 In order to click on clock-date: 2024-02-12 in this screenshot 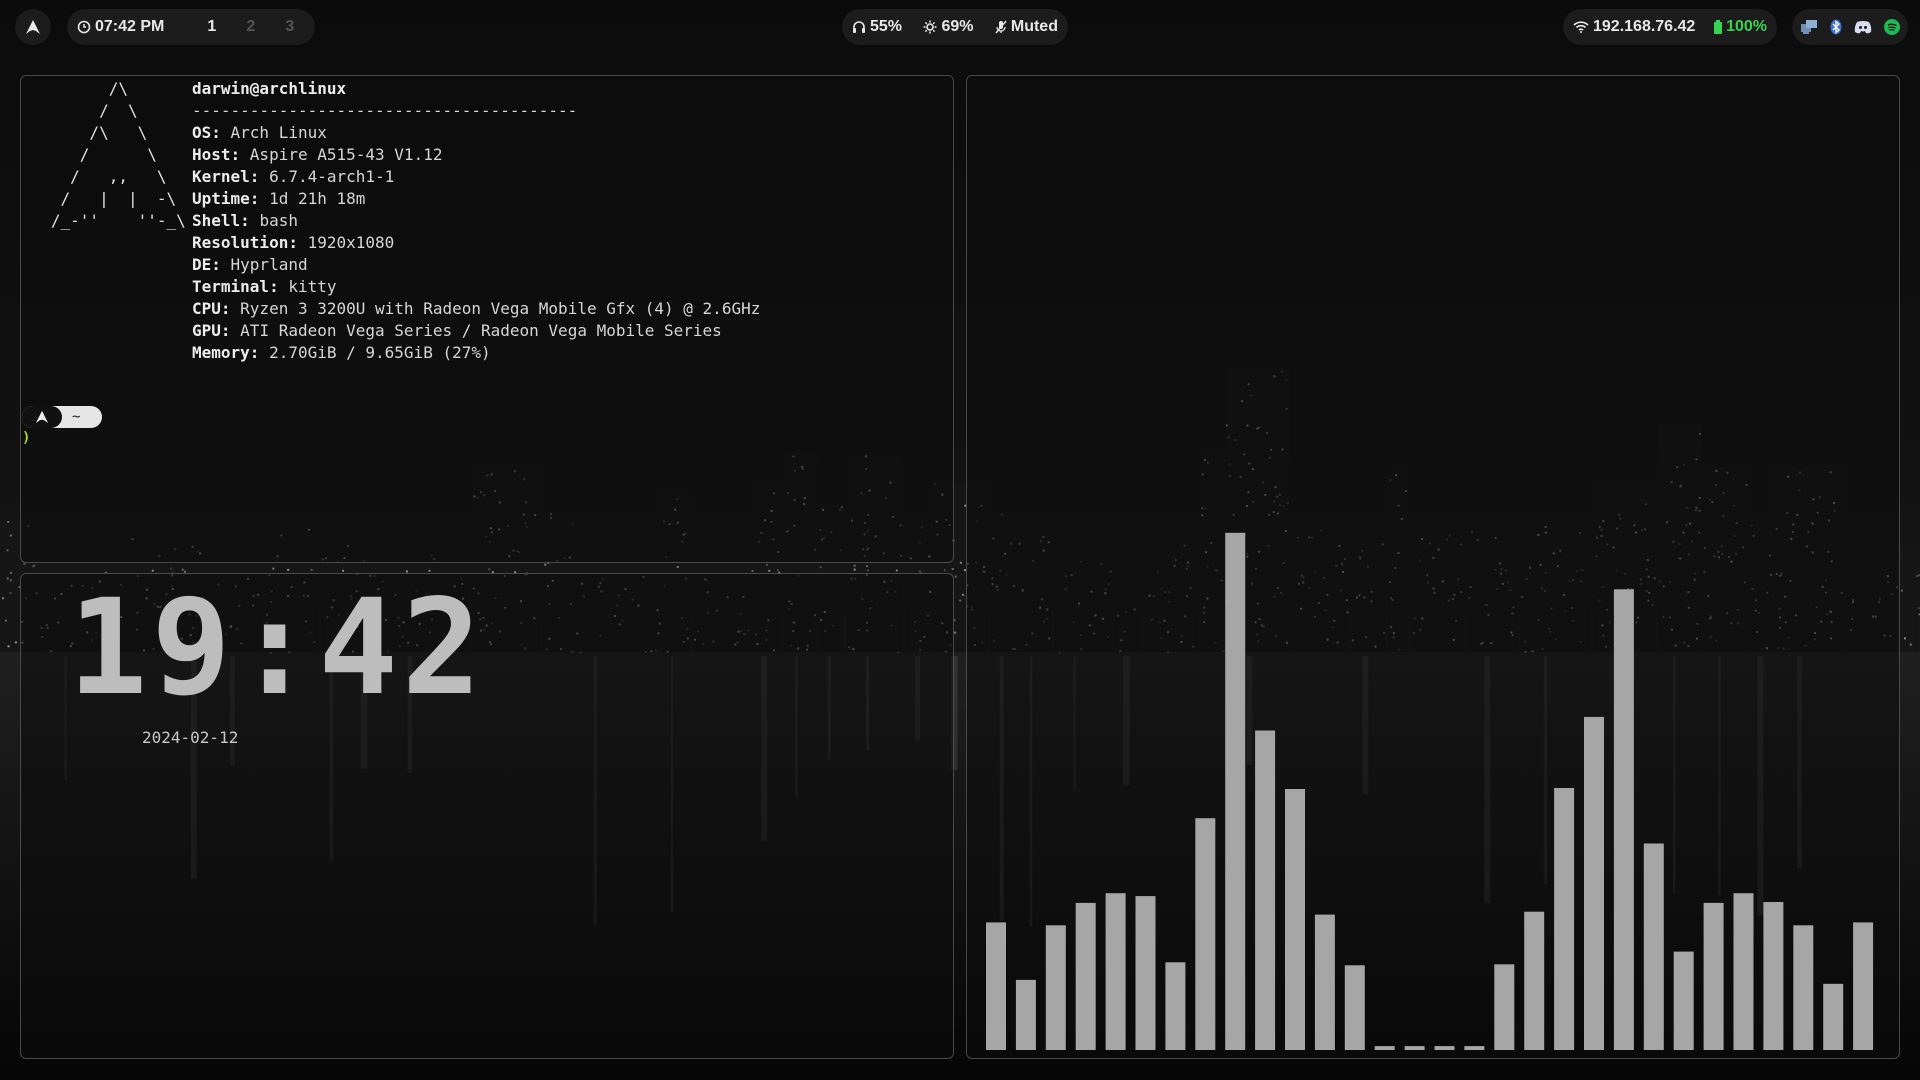, I will do `click(190, 737)`.